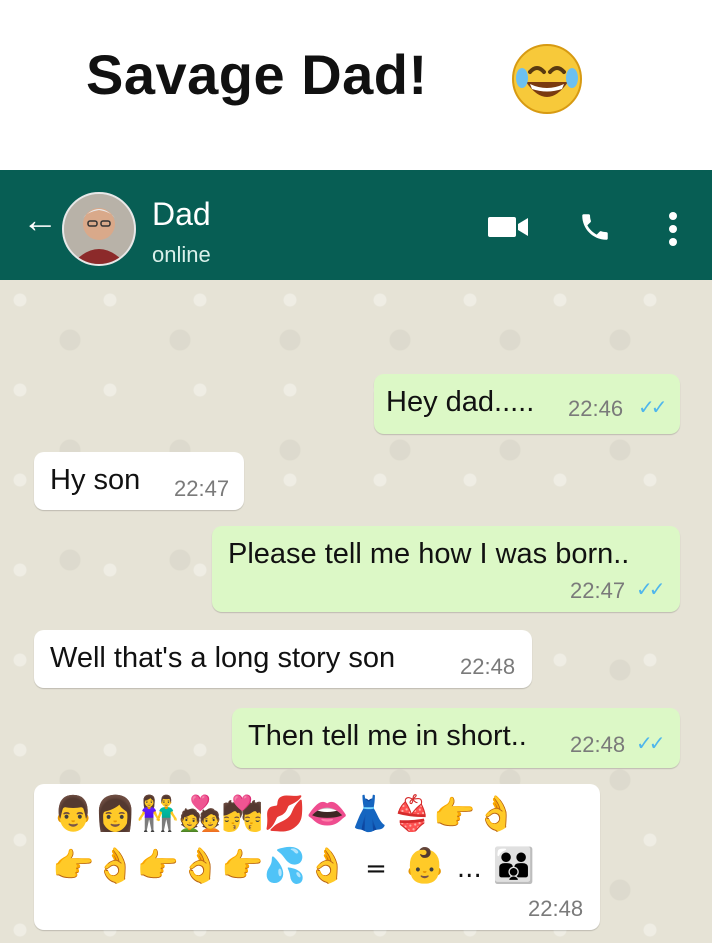  I want to click on message-time: 22:46, so click(596, 408).